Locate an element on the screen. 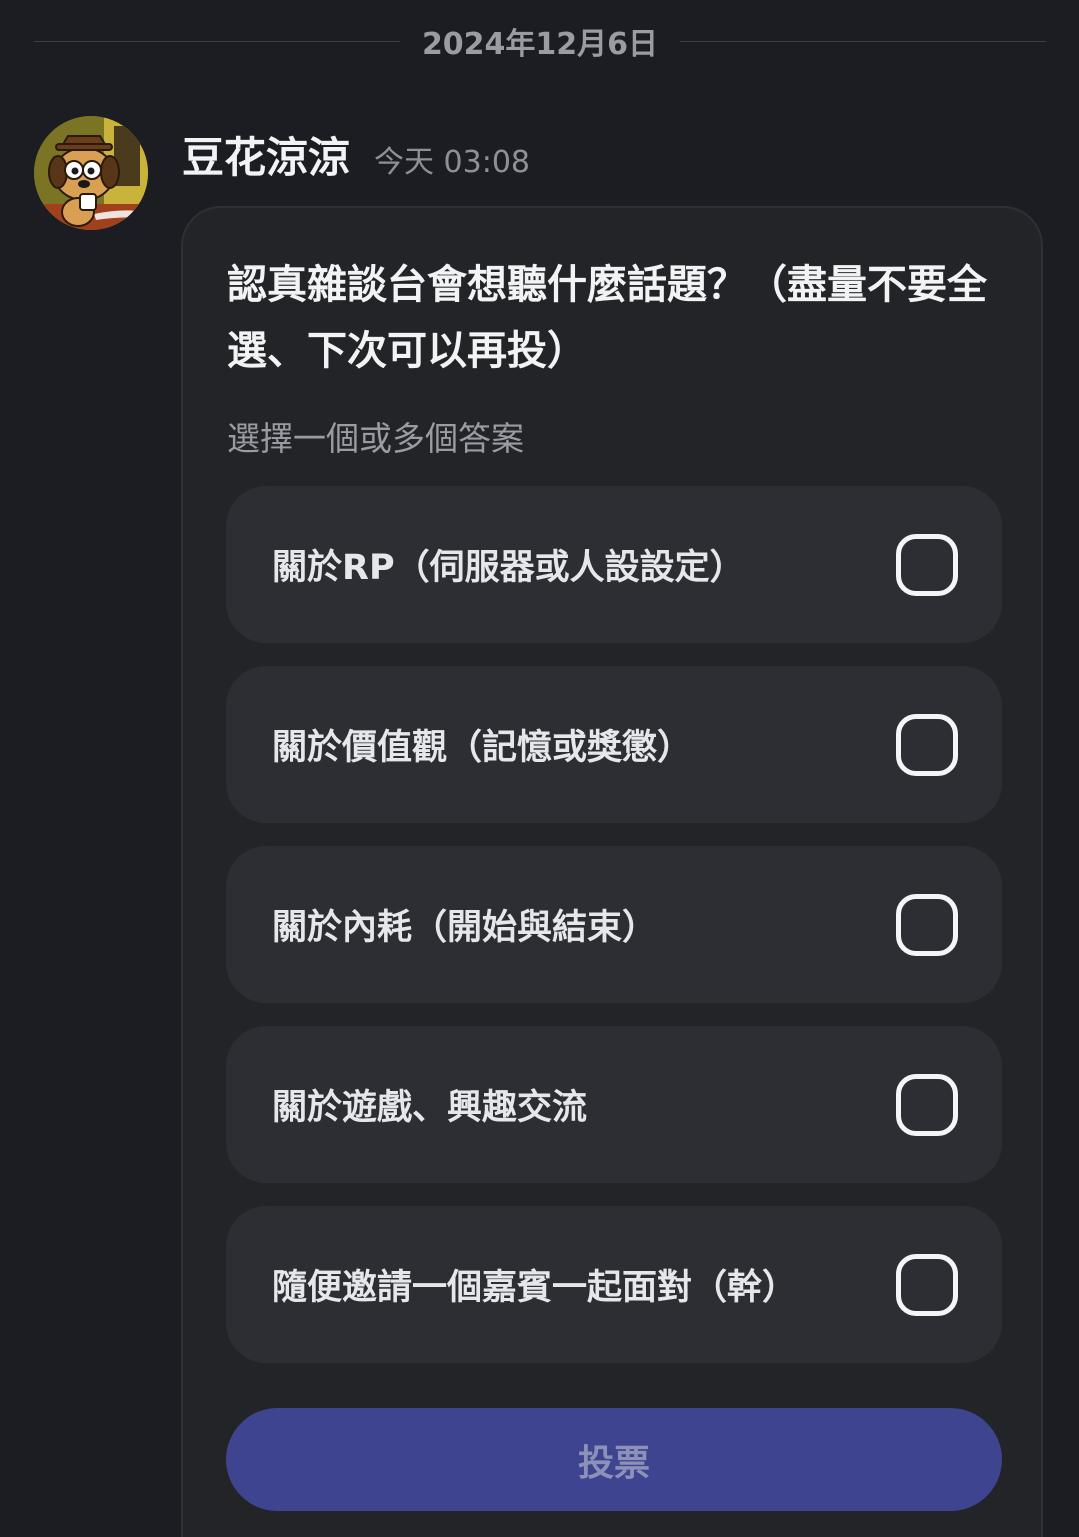 The width and height of the screenshot is (1079, 1537). poll-option: 關於RP（伺服器或人設設定） is located at coordinates (614, 564).